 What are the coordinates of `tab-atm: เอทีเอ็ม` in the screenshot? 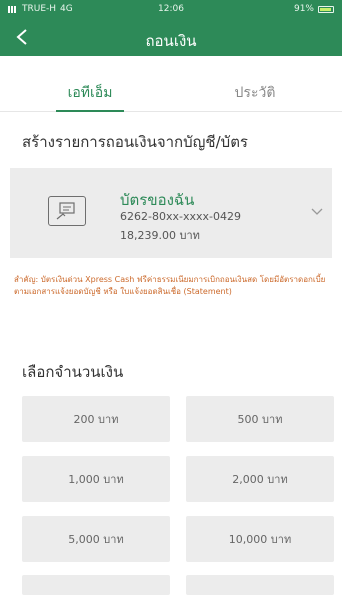 It's located at (90, 92).